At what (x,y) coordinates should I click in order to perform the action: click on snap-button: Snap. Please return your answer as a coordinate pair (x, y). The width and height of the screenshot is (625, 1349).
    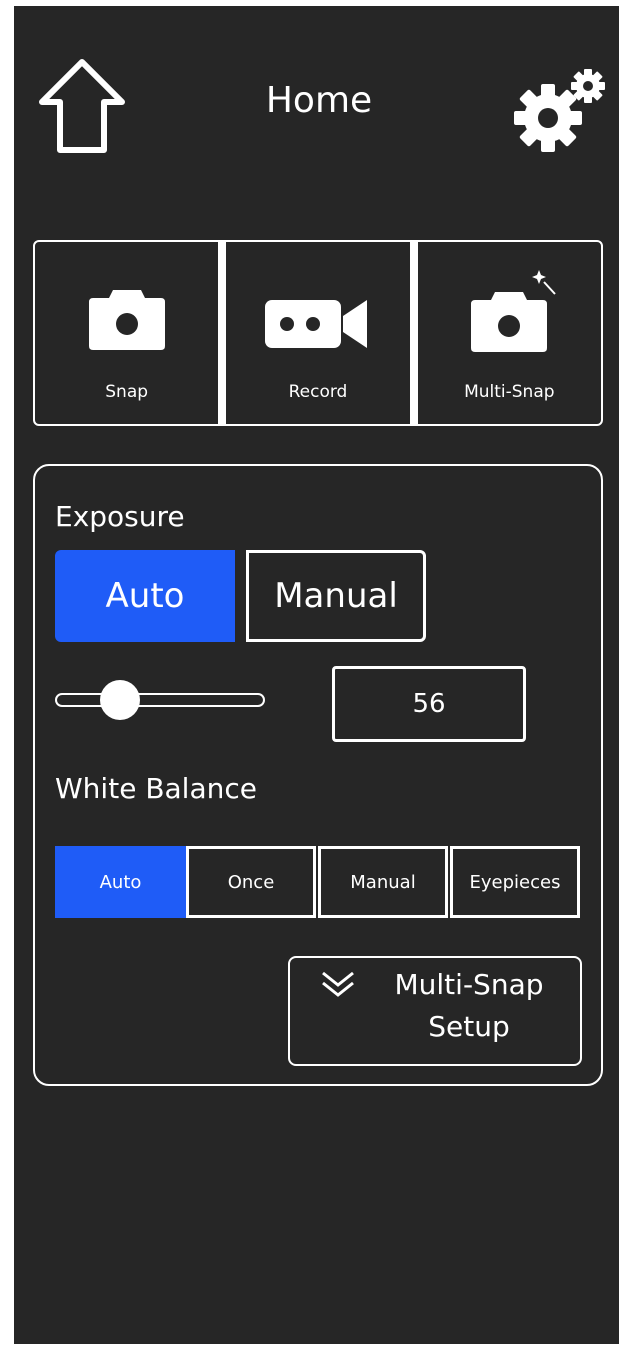
    Looking at the image, I should click on (126, 333).